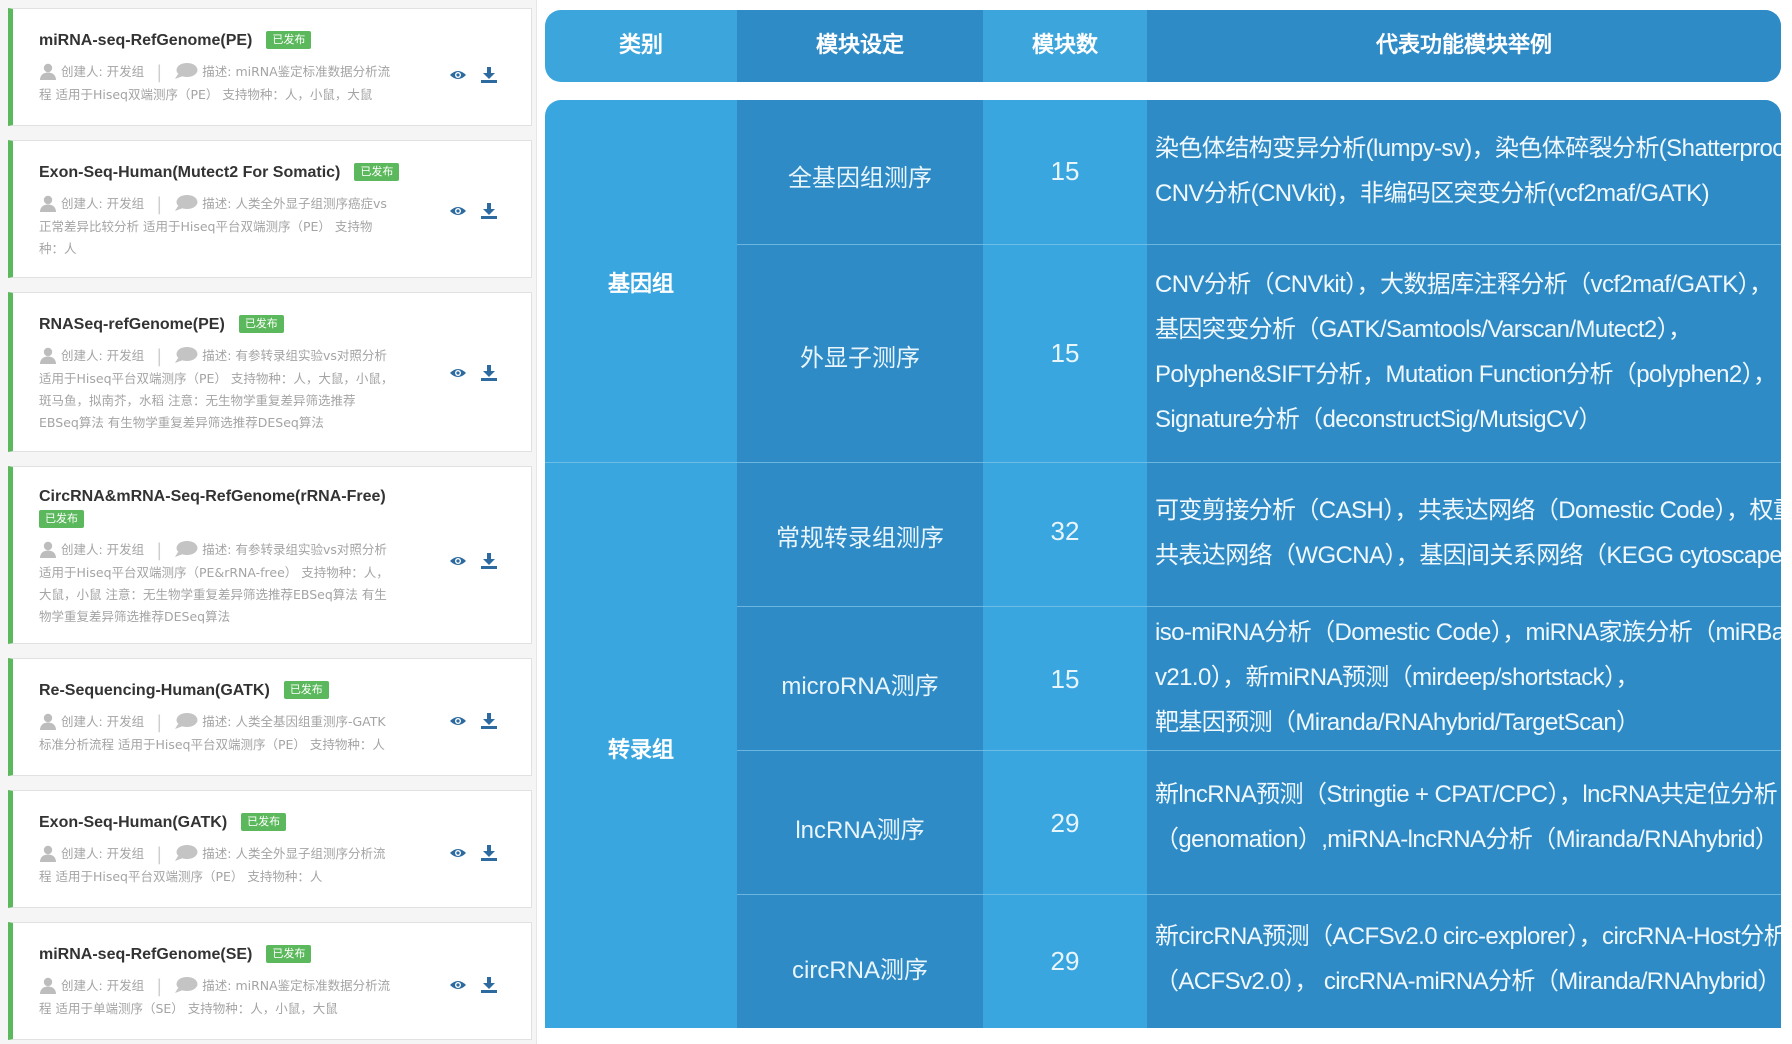 The height and width of the screenshot is (1044, 1792). Describe the element at coordinates (860, 358) in the screenshot. I see `module-name: 外显子测序` at that location.